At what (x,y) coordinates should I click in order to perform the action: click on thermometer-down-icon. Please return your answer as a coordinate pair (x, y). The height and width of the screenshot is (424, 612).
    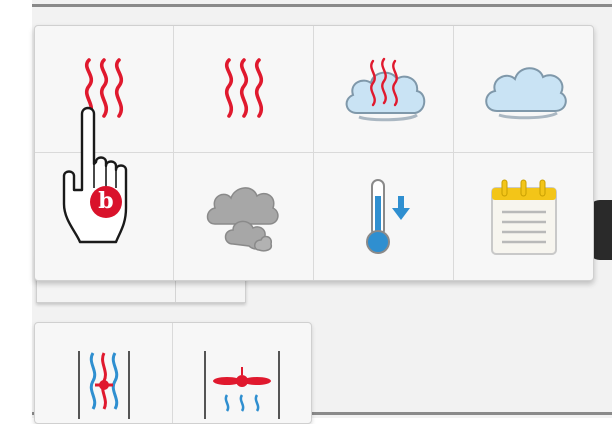
    Looking at the image, I should click on (387, 216).